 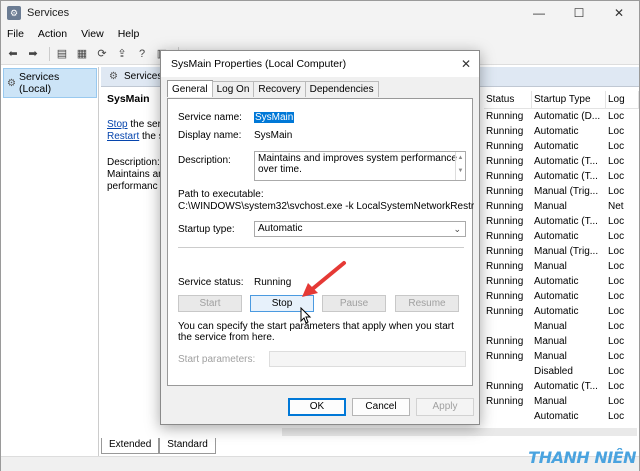 What do you see at coordinates (123, 136) in the screenshot?
I see `restart-service-link: Restart` at bounding box center [123, 136].